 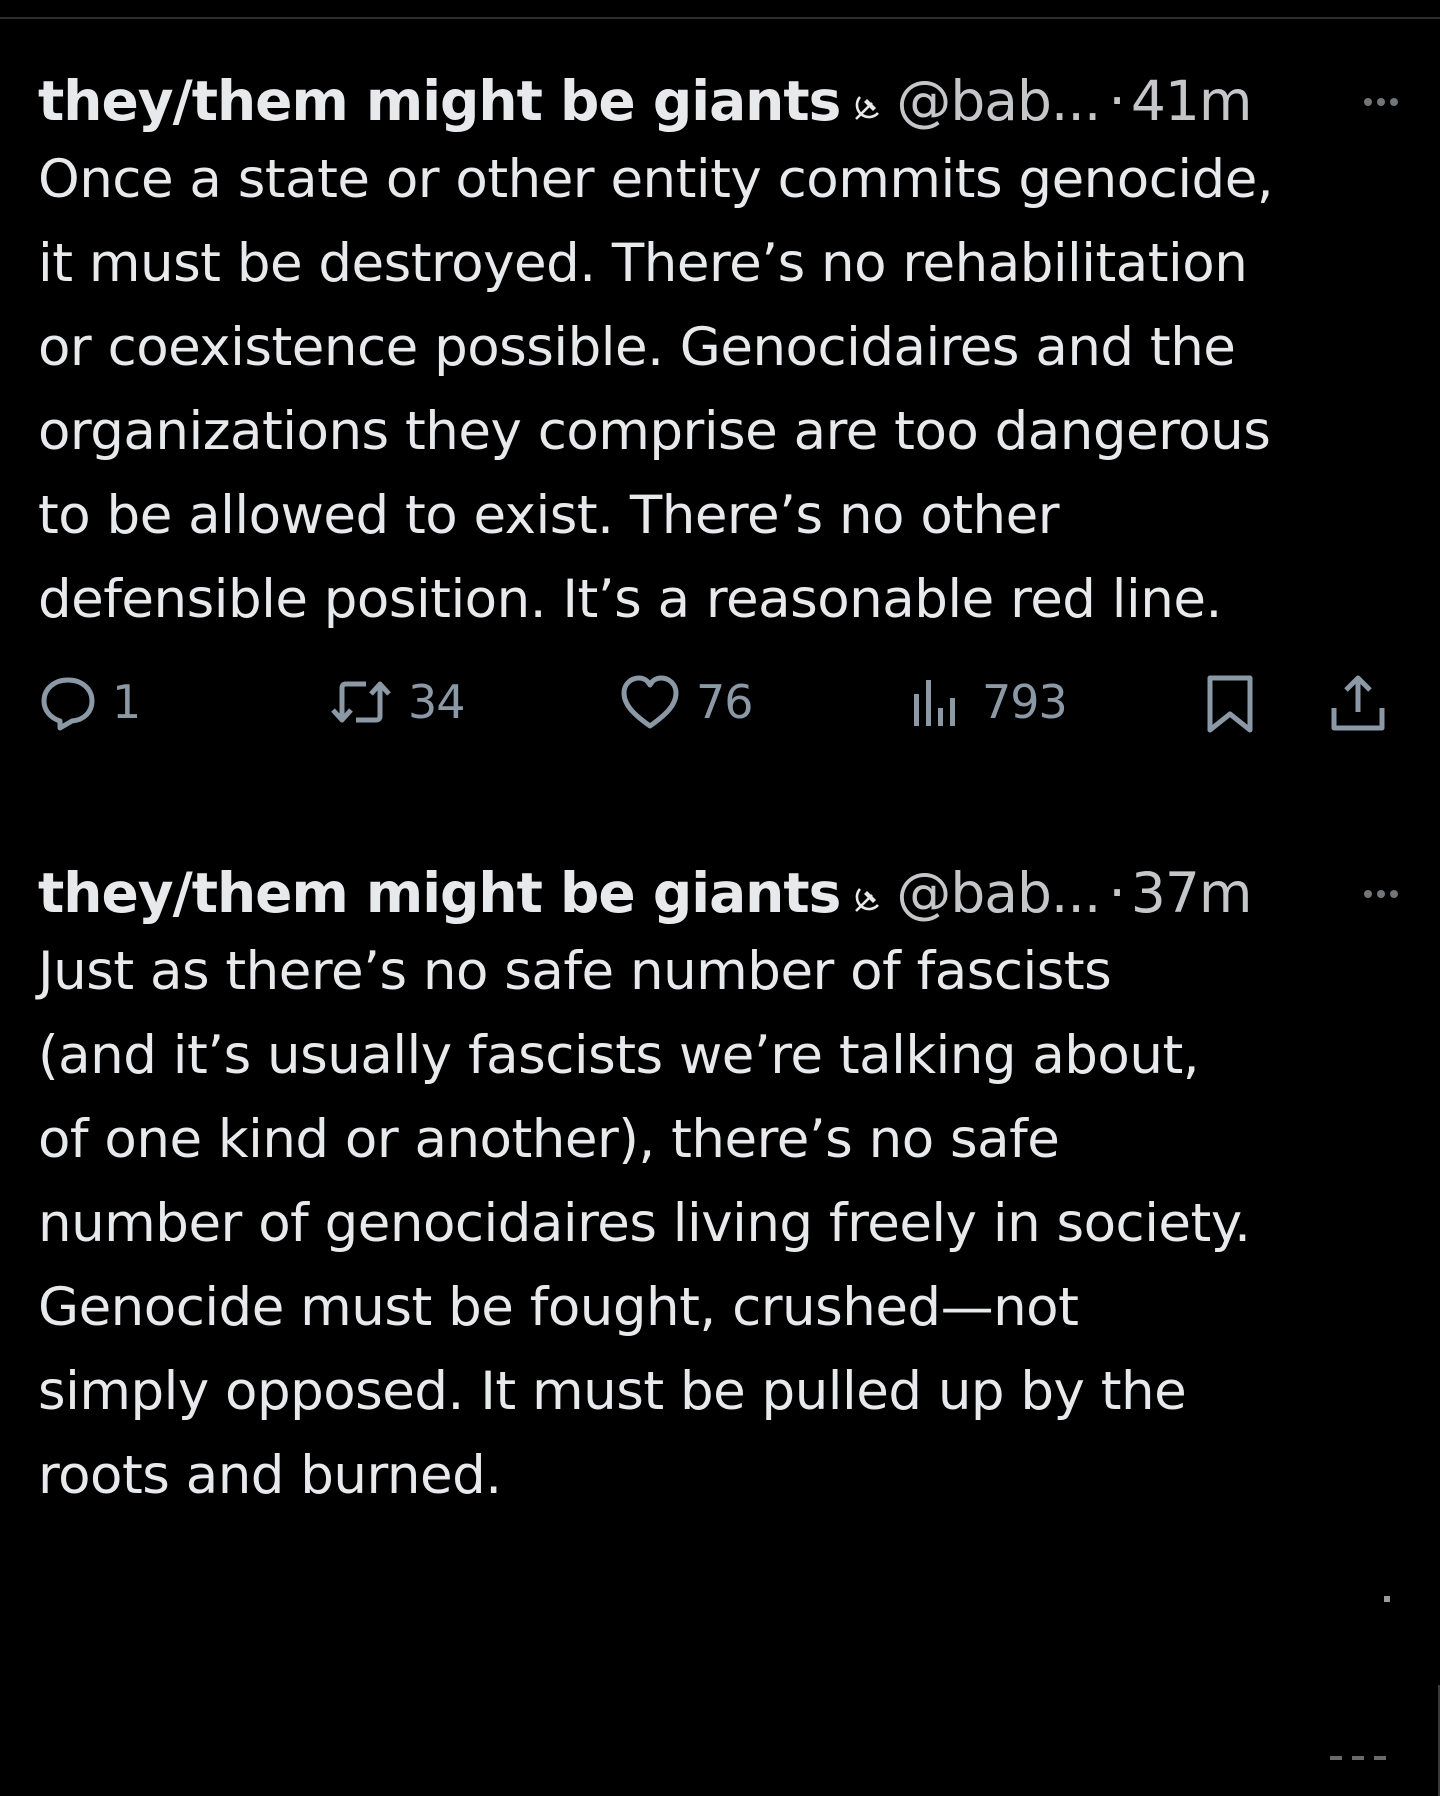 I want to click on views-bar-chart-icon, so click(x=934, y=703).